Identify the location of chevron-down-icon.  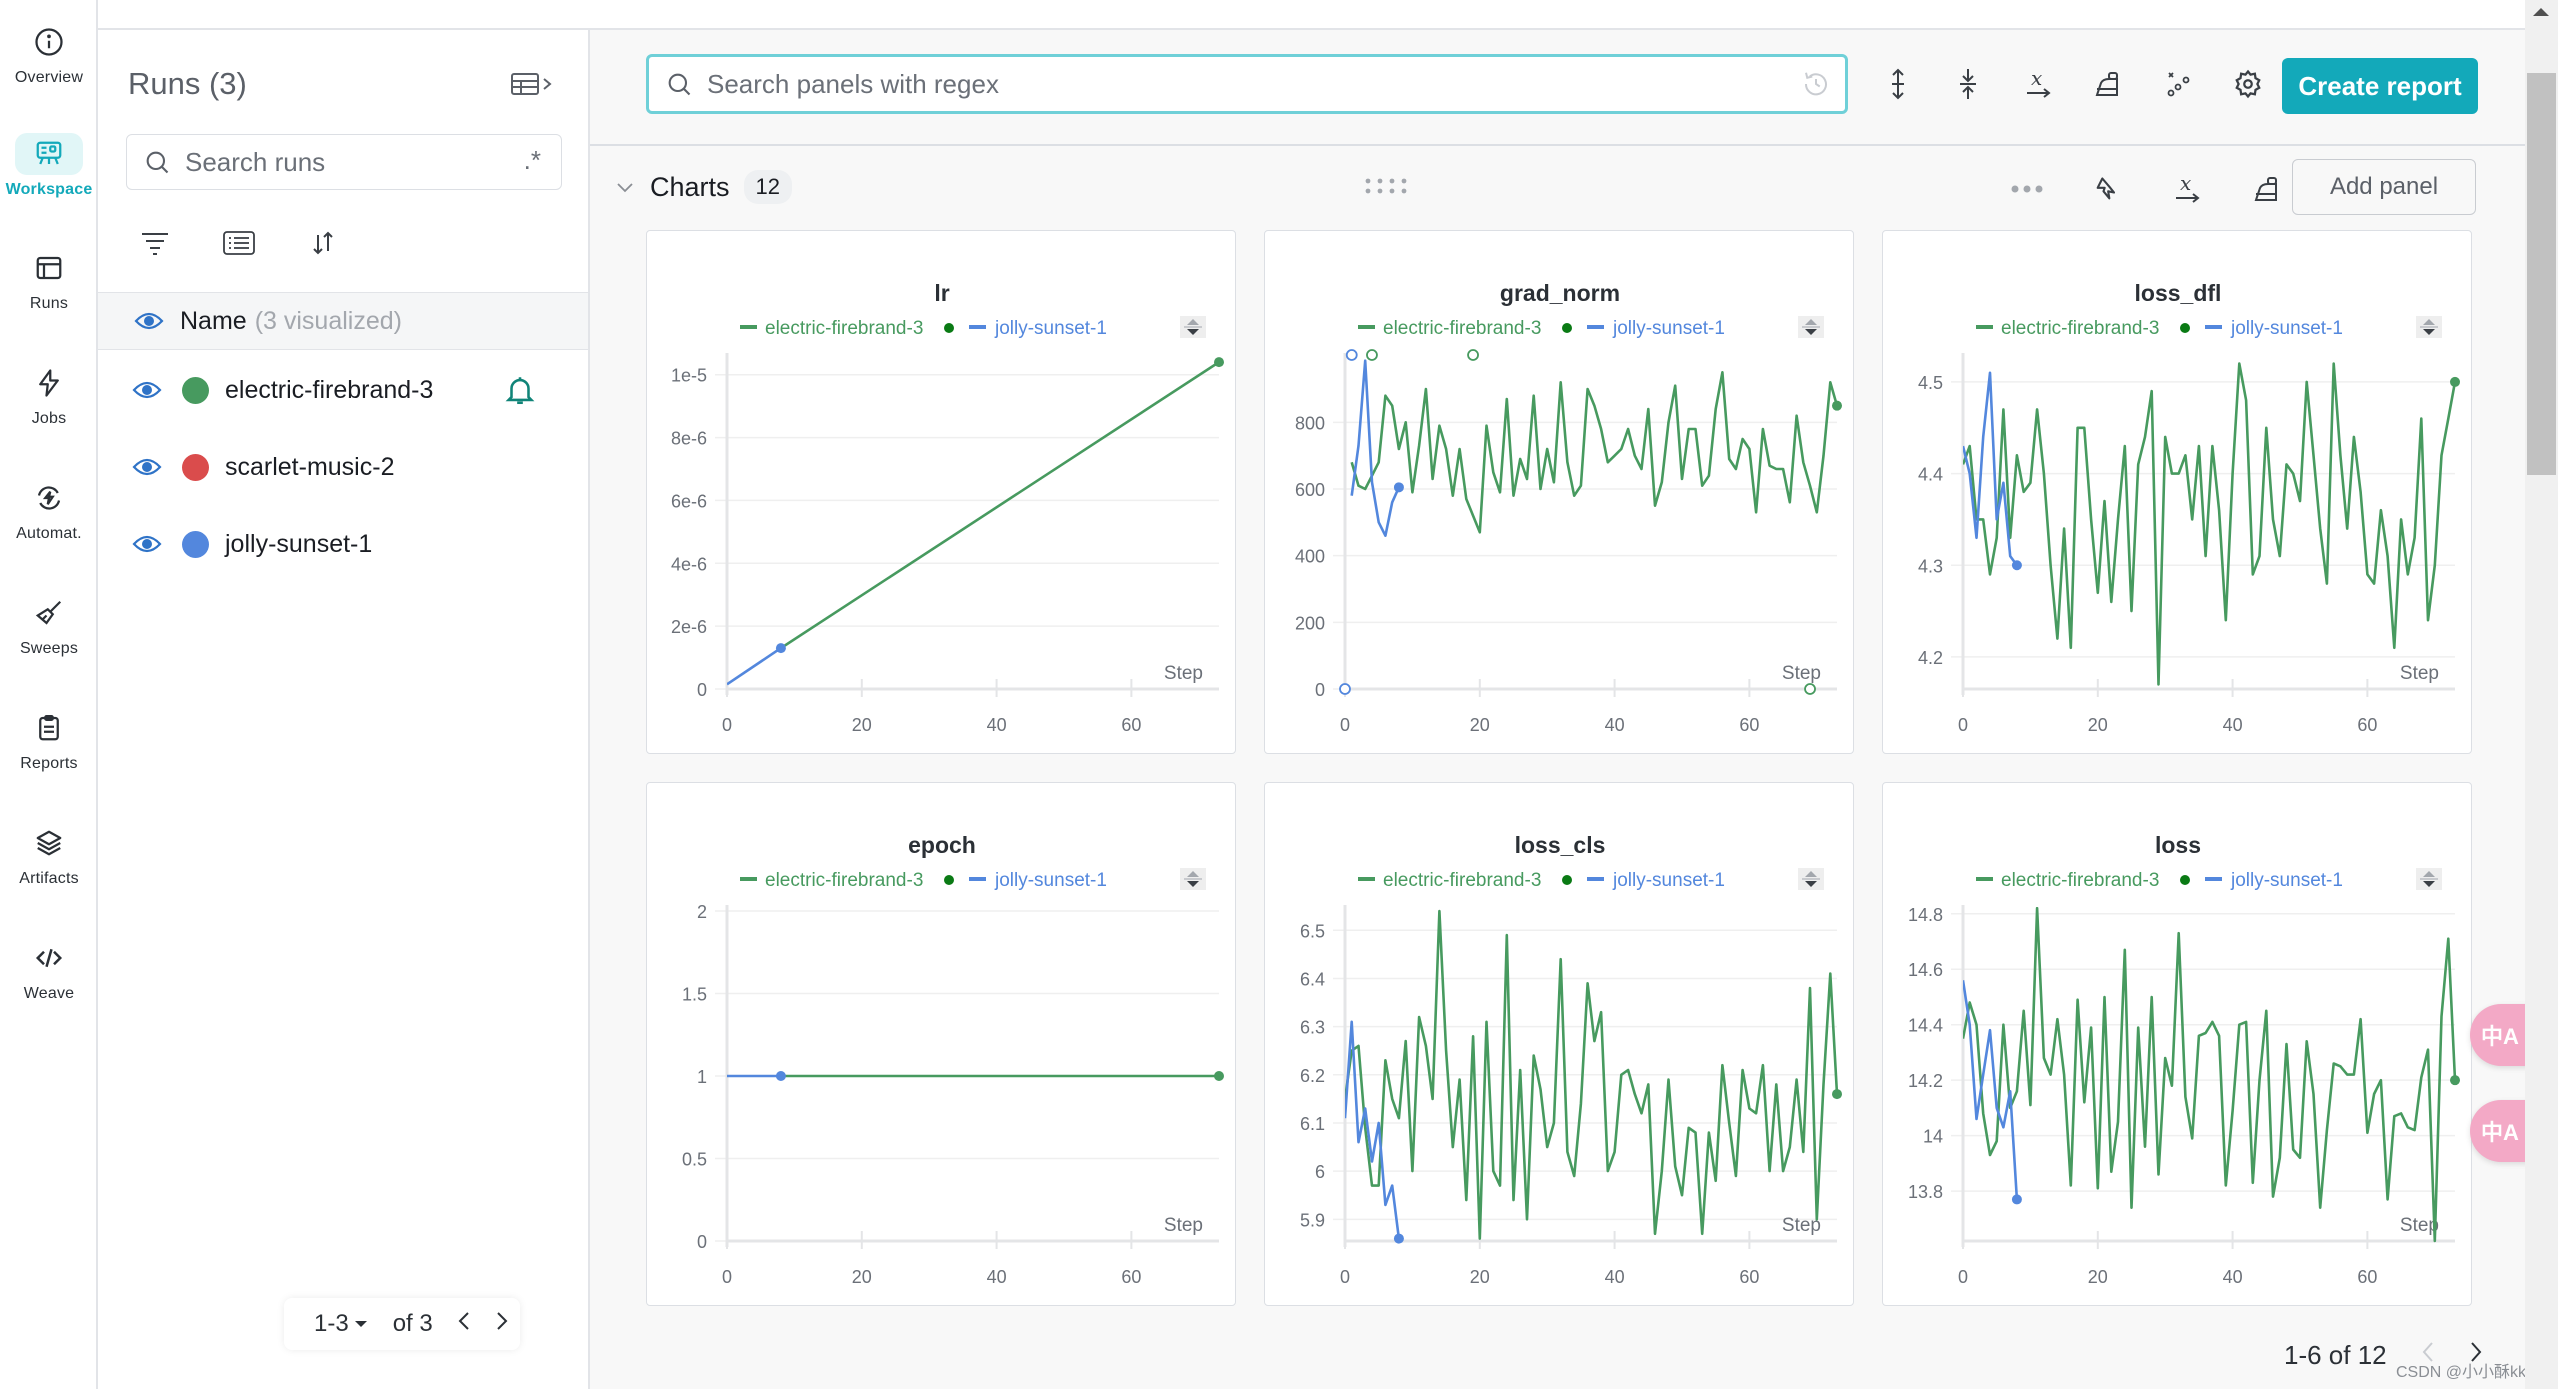
(625, 187).